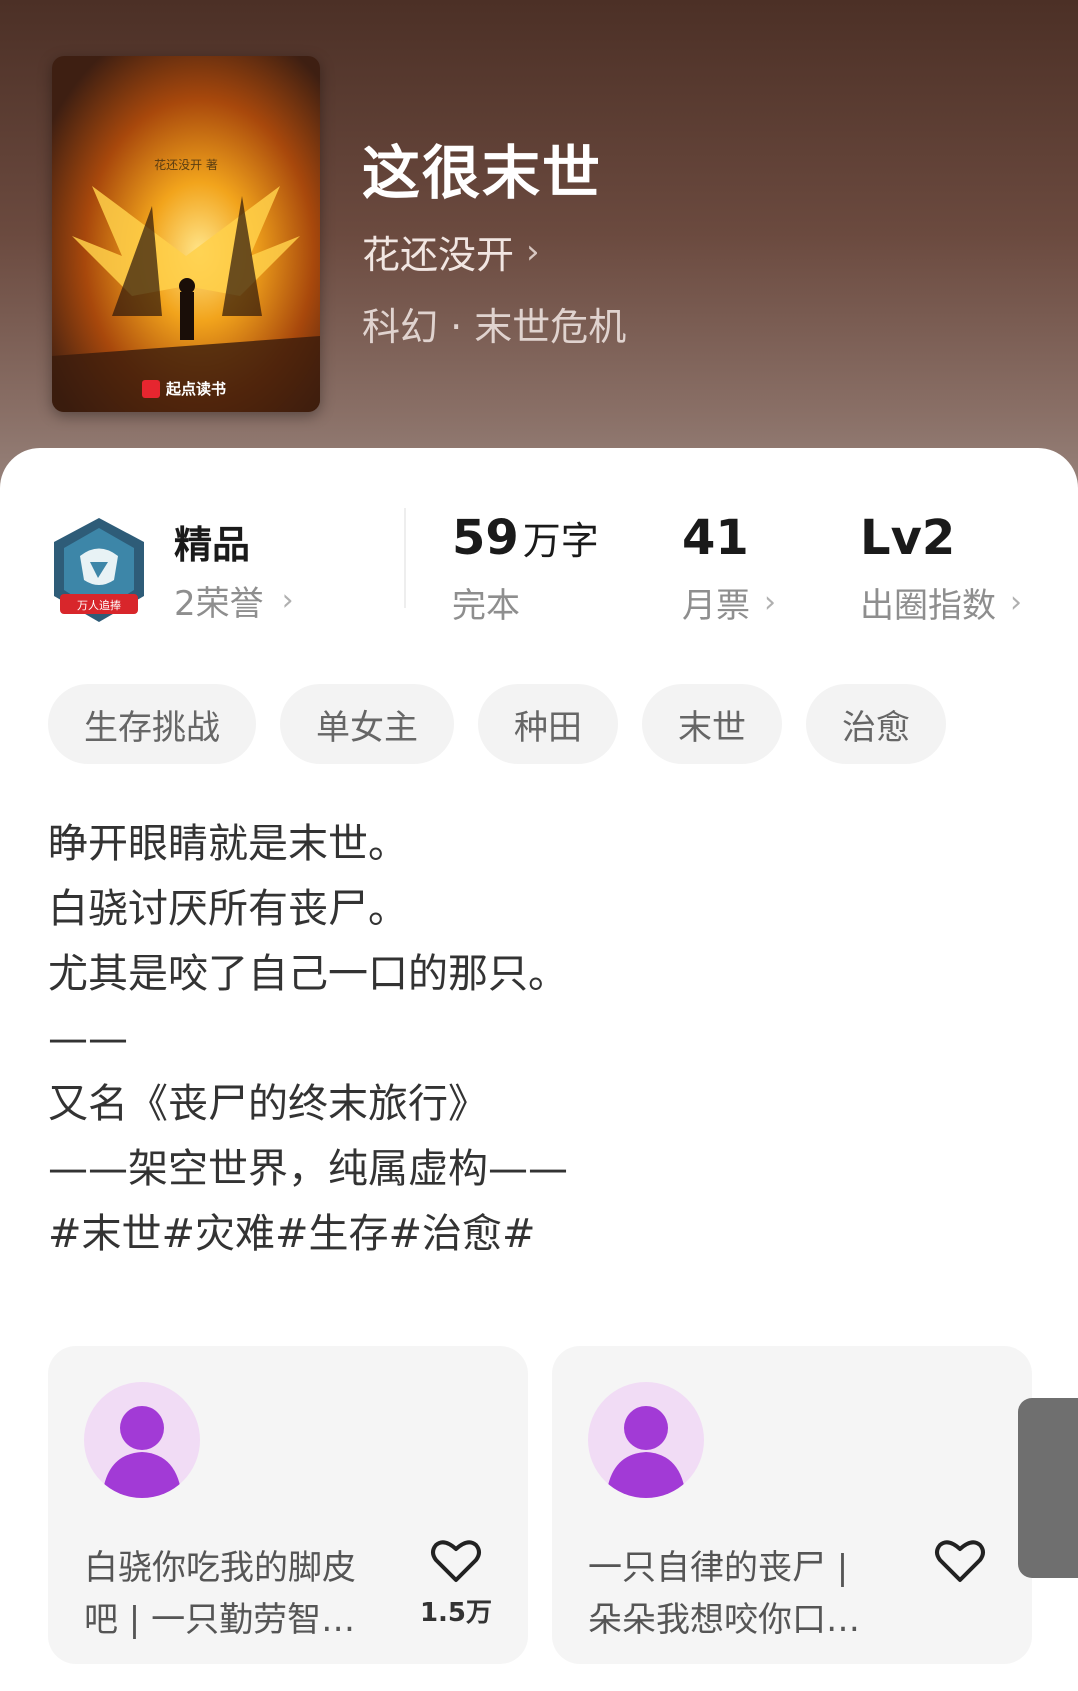 Image resolution: width=1078 pixels, height=1691 pixels. I want to click on monthly-votes-stat: 41 月票 ›, so click(729, 568).